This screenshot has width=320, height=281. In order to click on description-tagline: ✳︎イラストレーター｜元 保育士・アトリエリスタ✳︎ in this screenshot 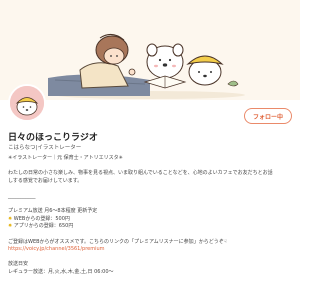, I will do `click(65, 158)`.